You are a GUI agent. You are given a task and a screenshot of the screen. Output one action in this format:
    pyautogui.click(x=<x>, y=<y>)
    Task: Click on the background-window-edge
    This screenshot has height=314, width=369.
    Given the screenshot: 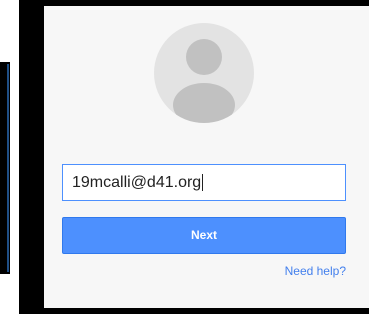 What is the action you would take?
    pyautogui.click(x=5, y=168)
    